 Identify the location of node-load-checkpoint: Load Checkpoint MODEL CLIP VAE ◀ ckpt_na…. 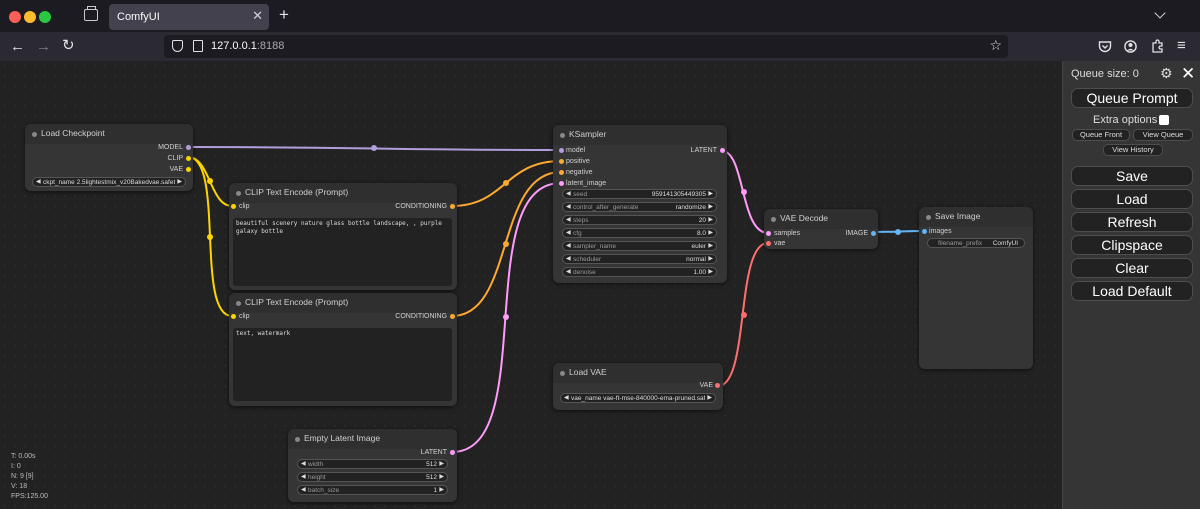
(109, 157).